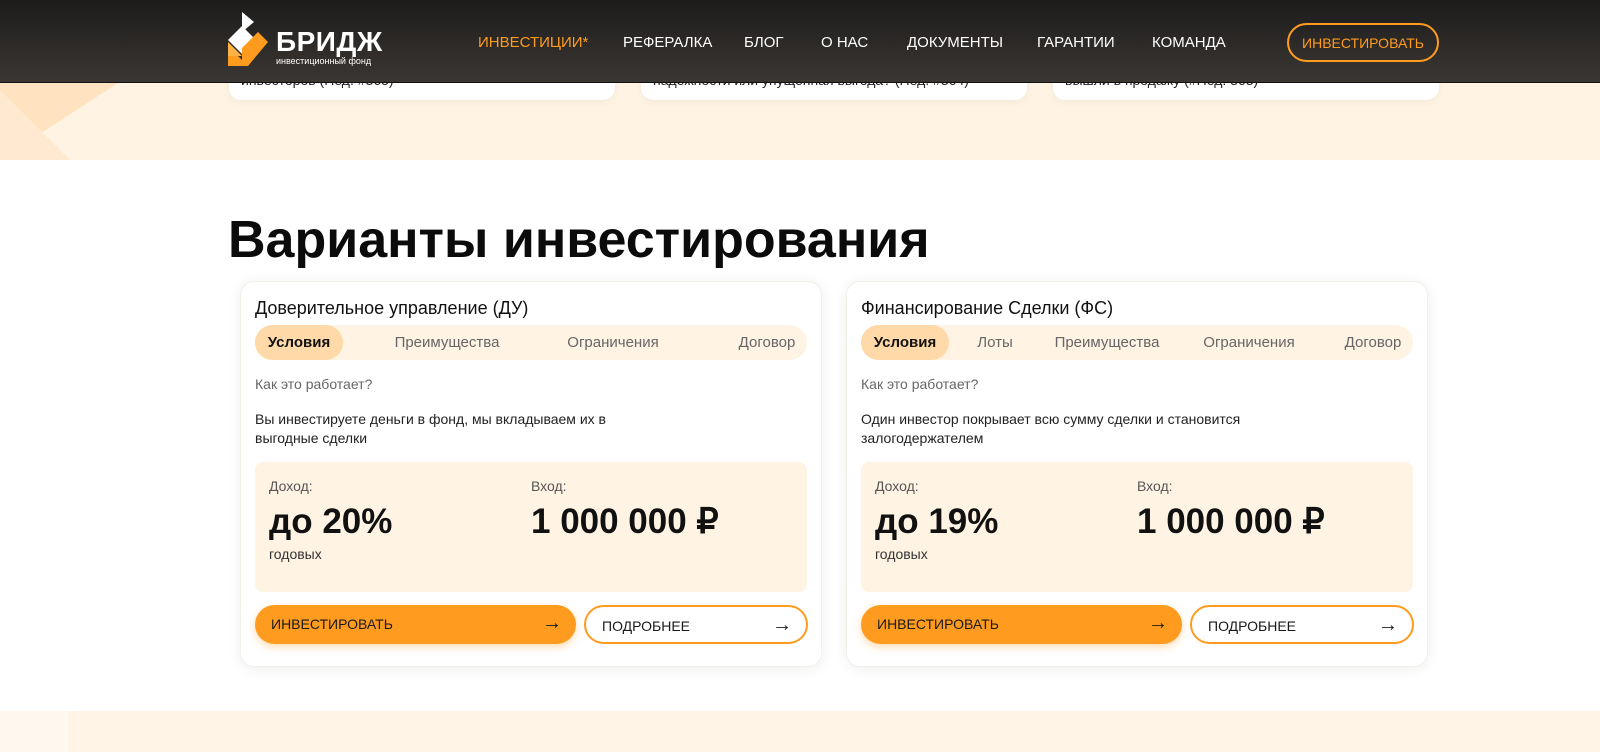 The width and height of the screenshot is (1600, 752). I want to click on logo-title: БРИДЖ, so click(329, 41).